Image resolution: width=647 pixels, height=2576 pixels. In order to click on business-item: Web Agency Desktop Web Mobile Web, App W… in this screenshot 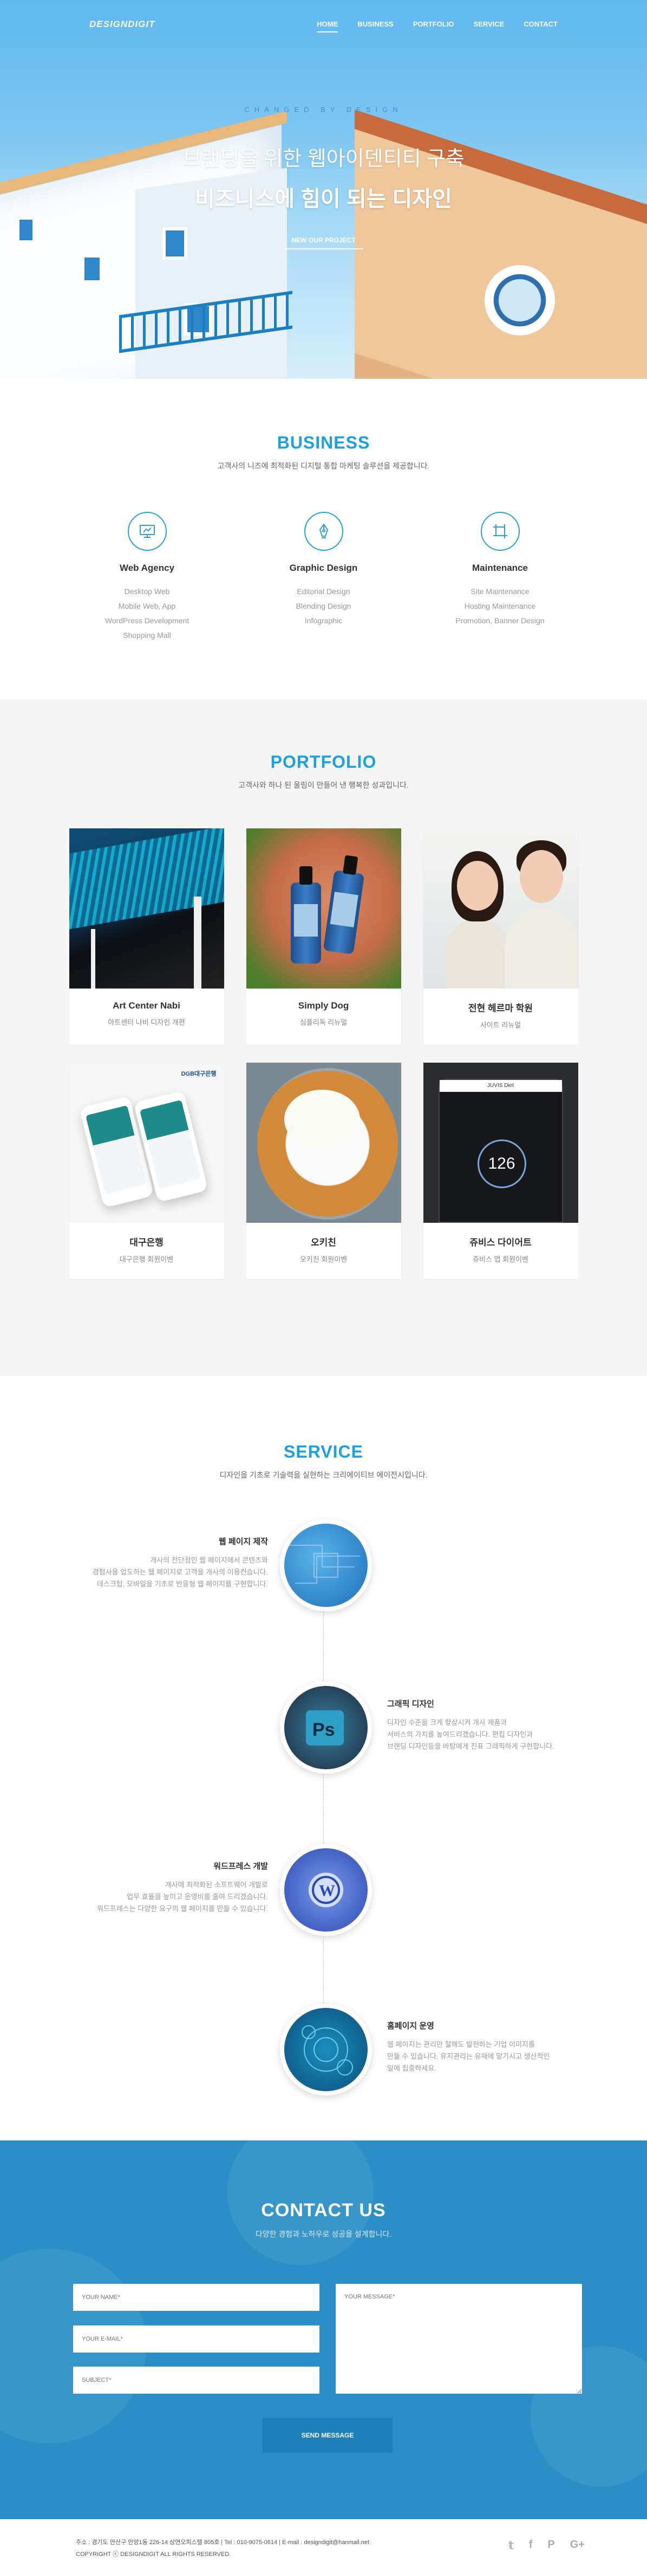, I will do `click(148, 577)`.